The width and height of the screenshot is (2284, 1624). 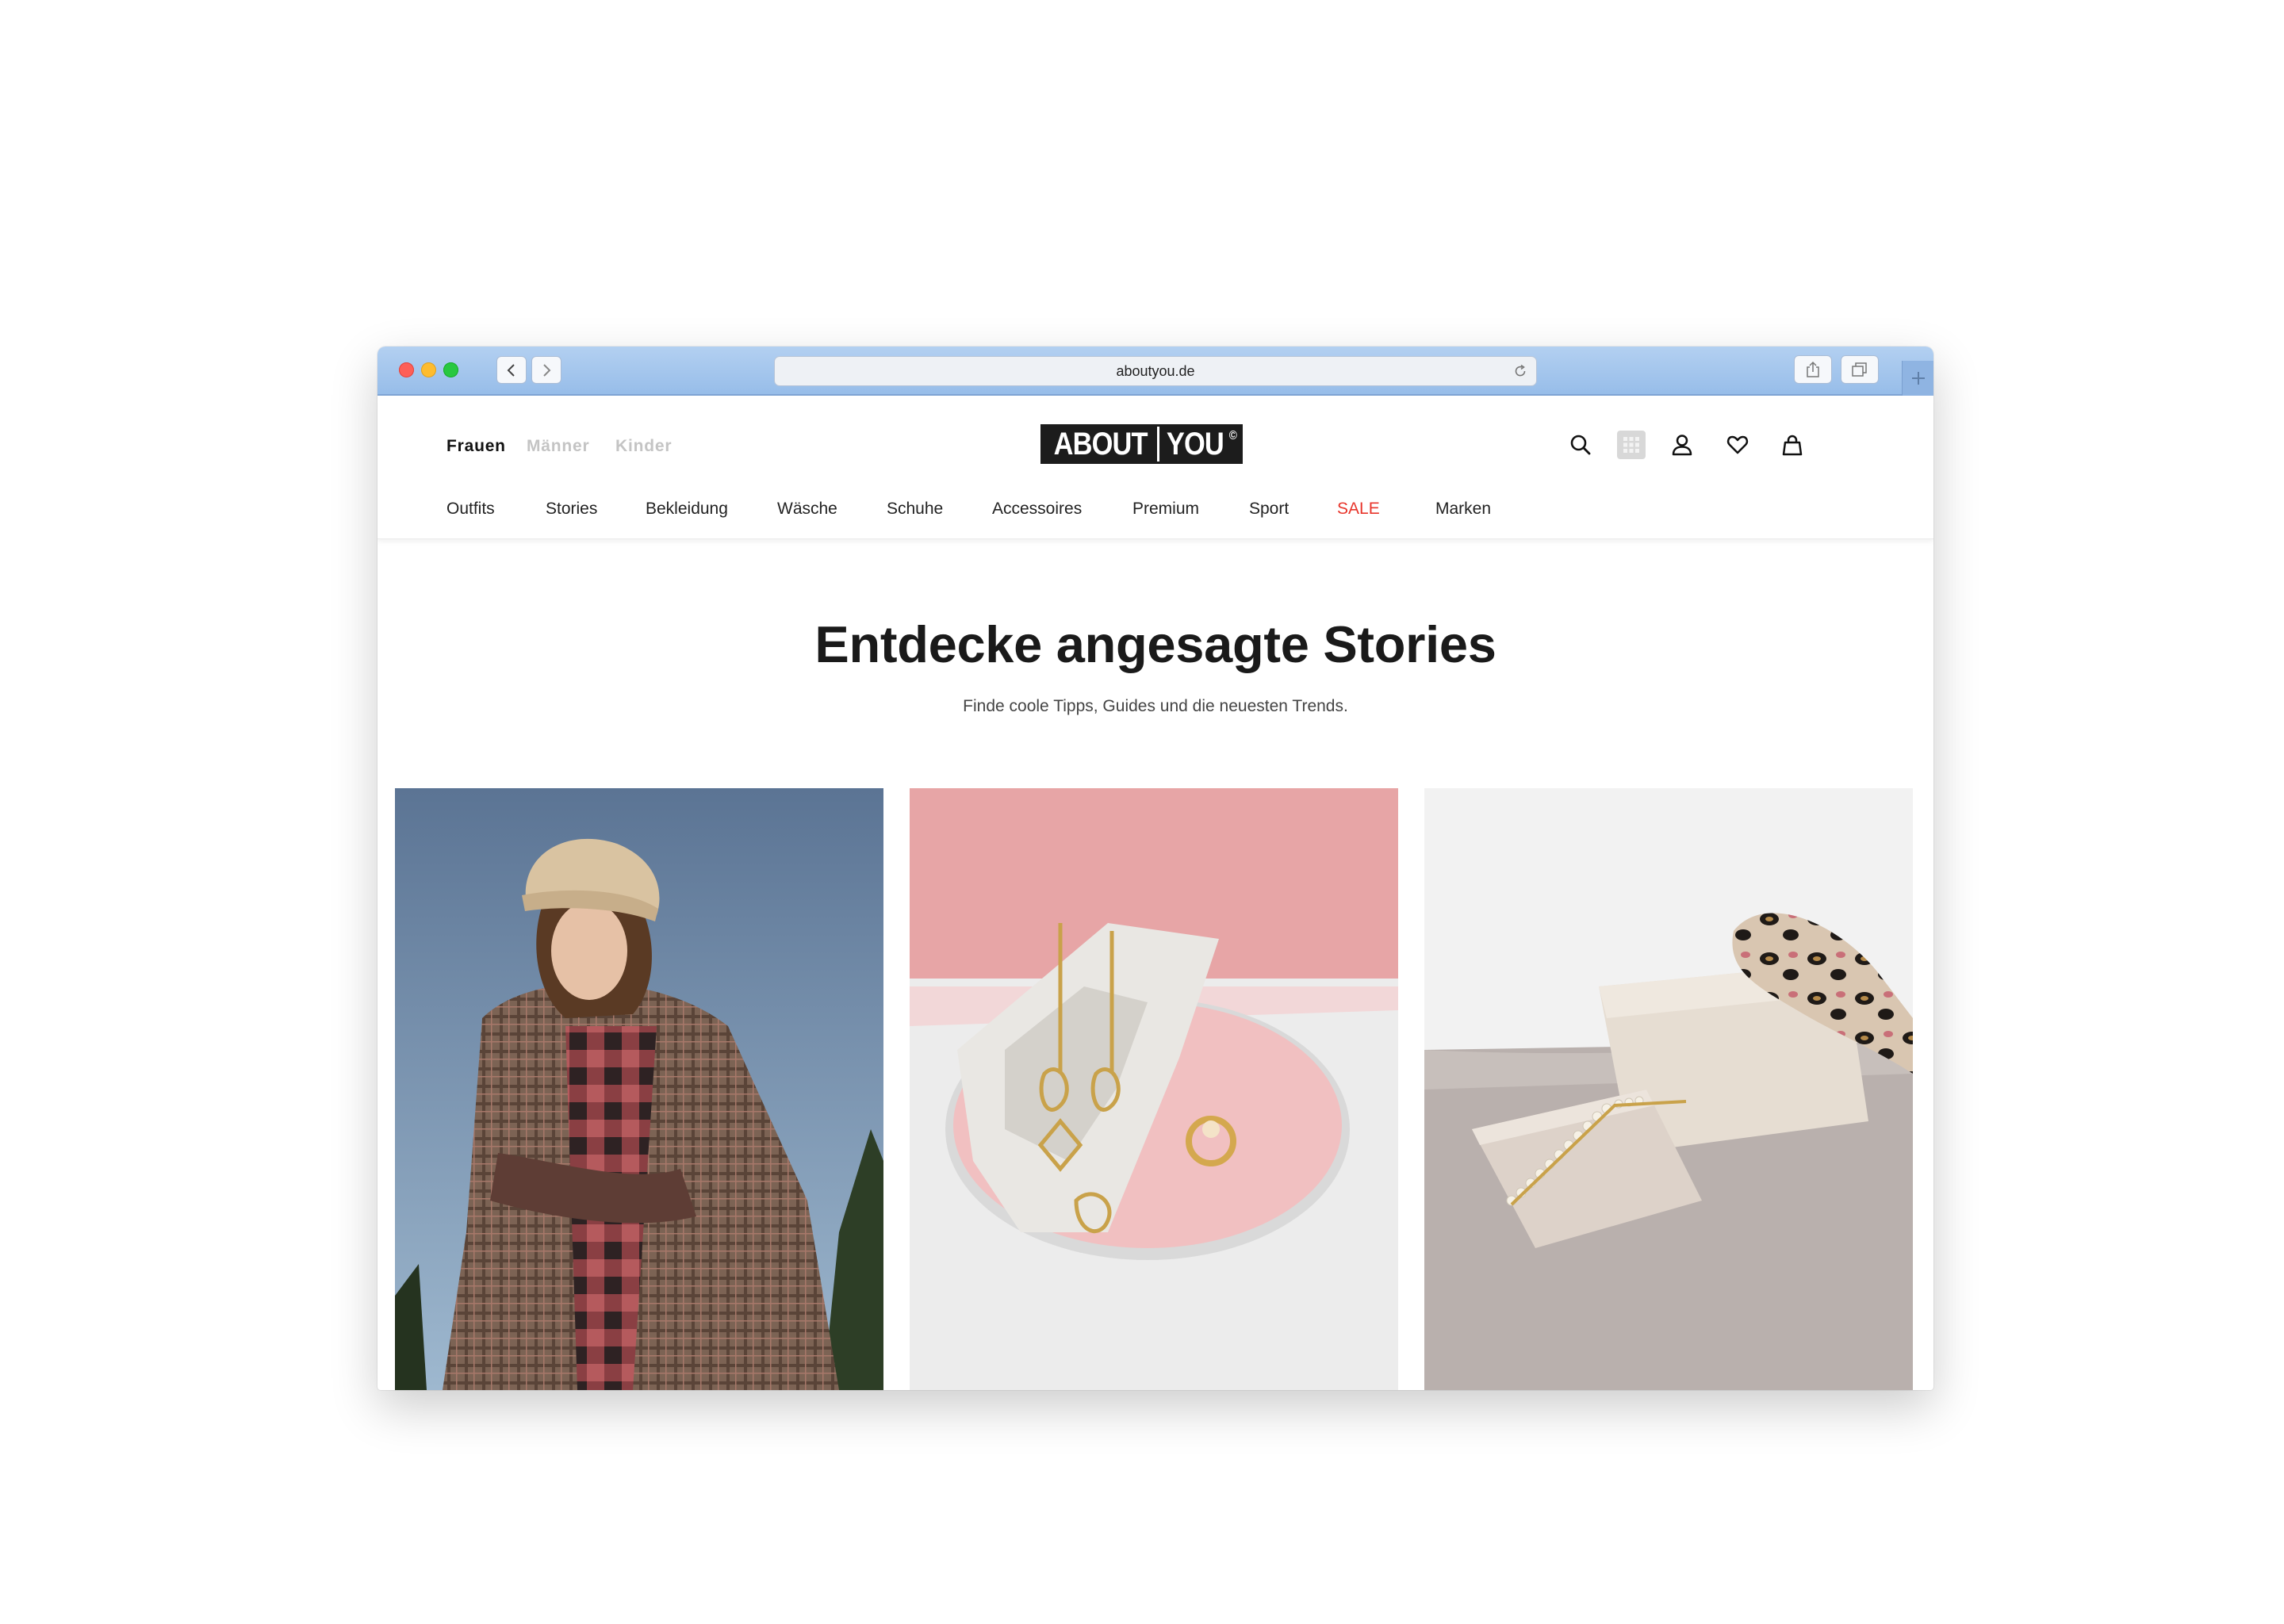 I want to click on chevron-right-icon, so click(x=547, y=370).